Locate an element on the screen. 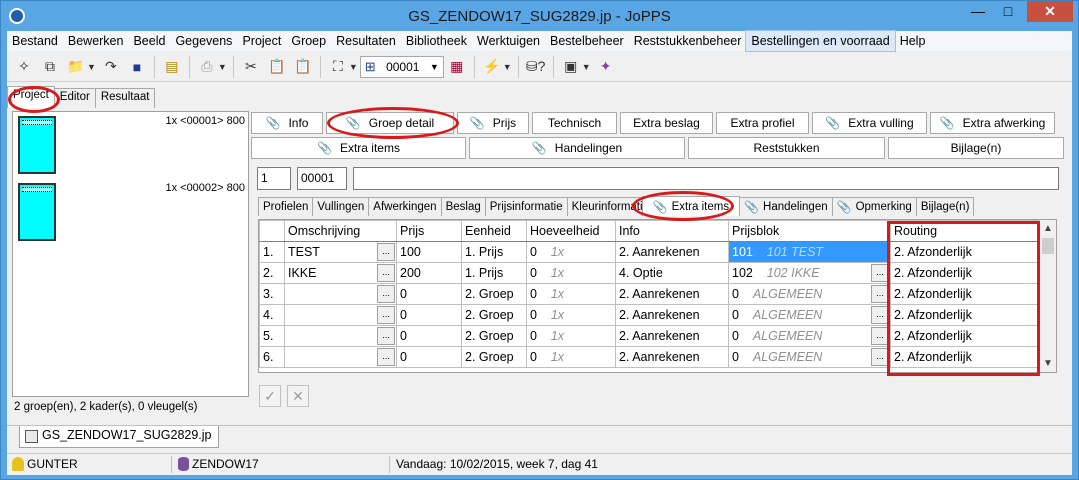  menu-bestand: Bestand is located at coordinates (35, 41).